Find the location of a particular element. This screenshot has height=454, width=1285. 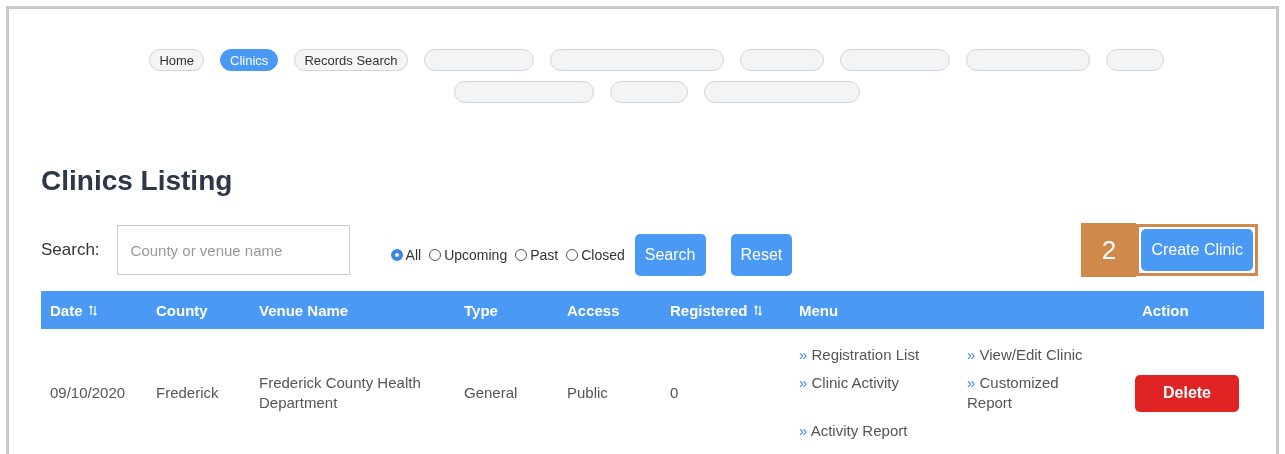

filter-radio: Closed is located at coordinates (595, 255).